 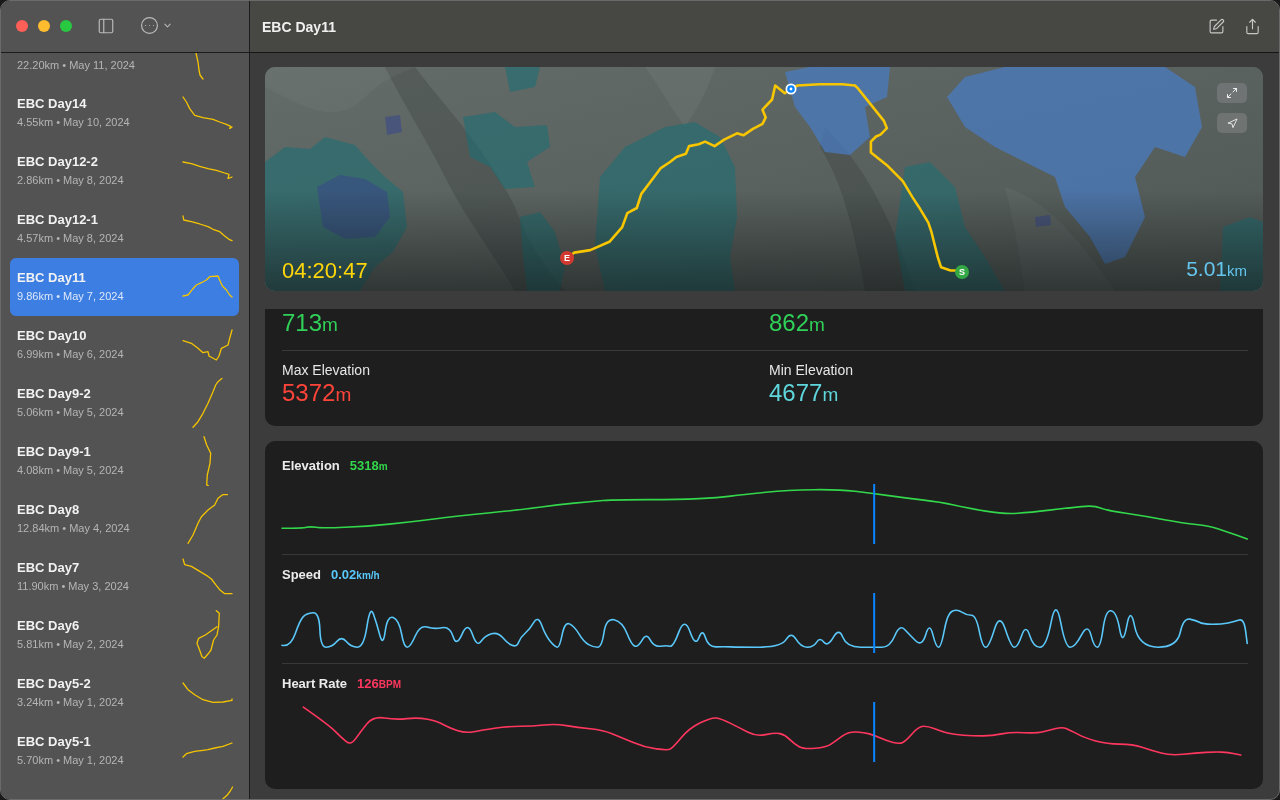 I want to click on track-title: EBC Day5-2, so click(x=54, y=684).